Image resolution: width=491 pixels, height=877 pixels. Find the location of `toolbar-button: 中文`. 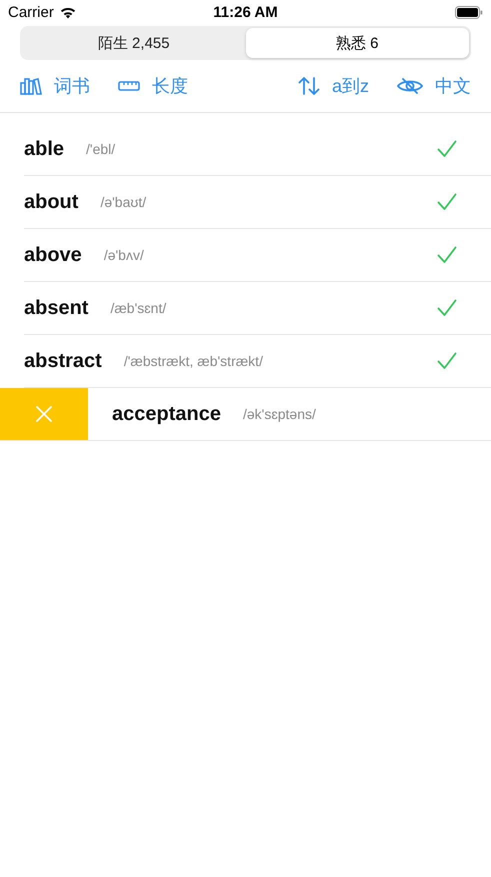

toolbar-button: 中文 is located at coordinates (434, 86).